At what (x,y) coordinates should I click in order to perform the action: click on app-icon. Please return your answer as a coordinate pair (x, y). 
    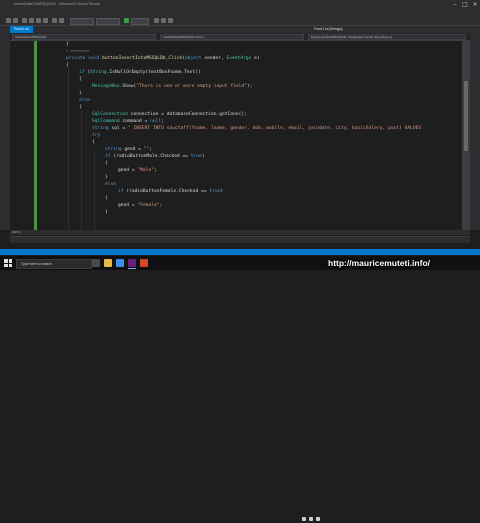
    Looking at the image, I should click on (144, 263).